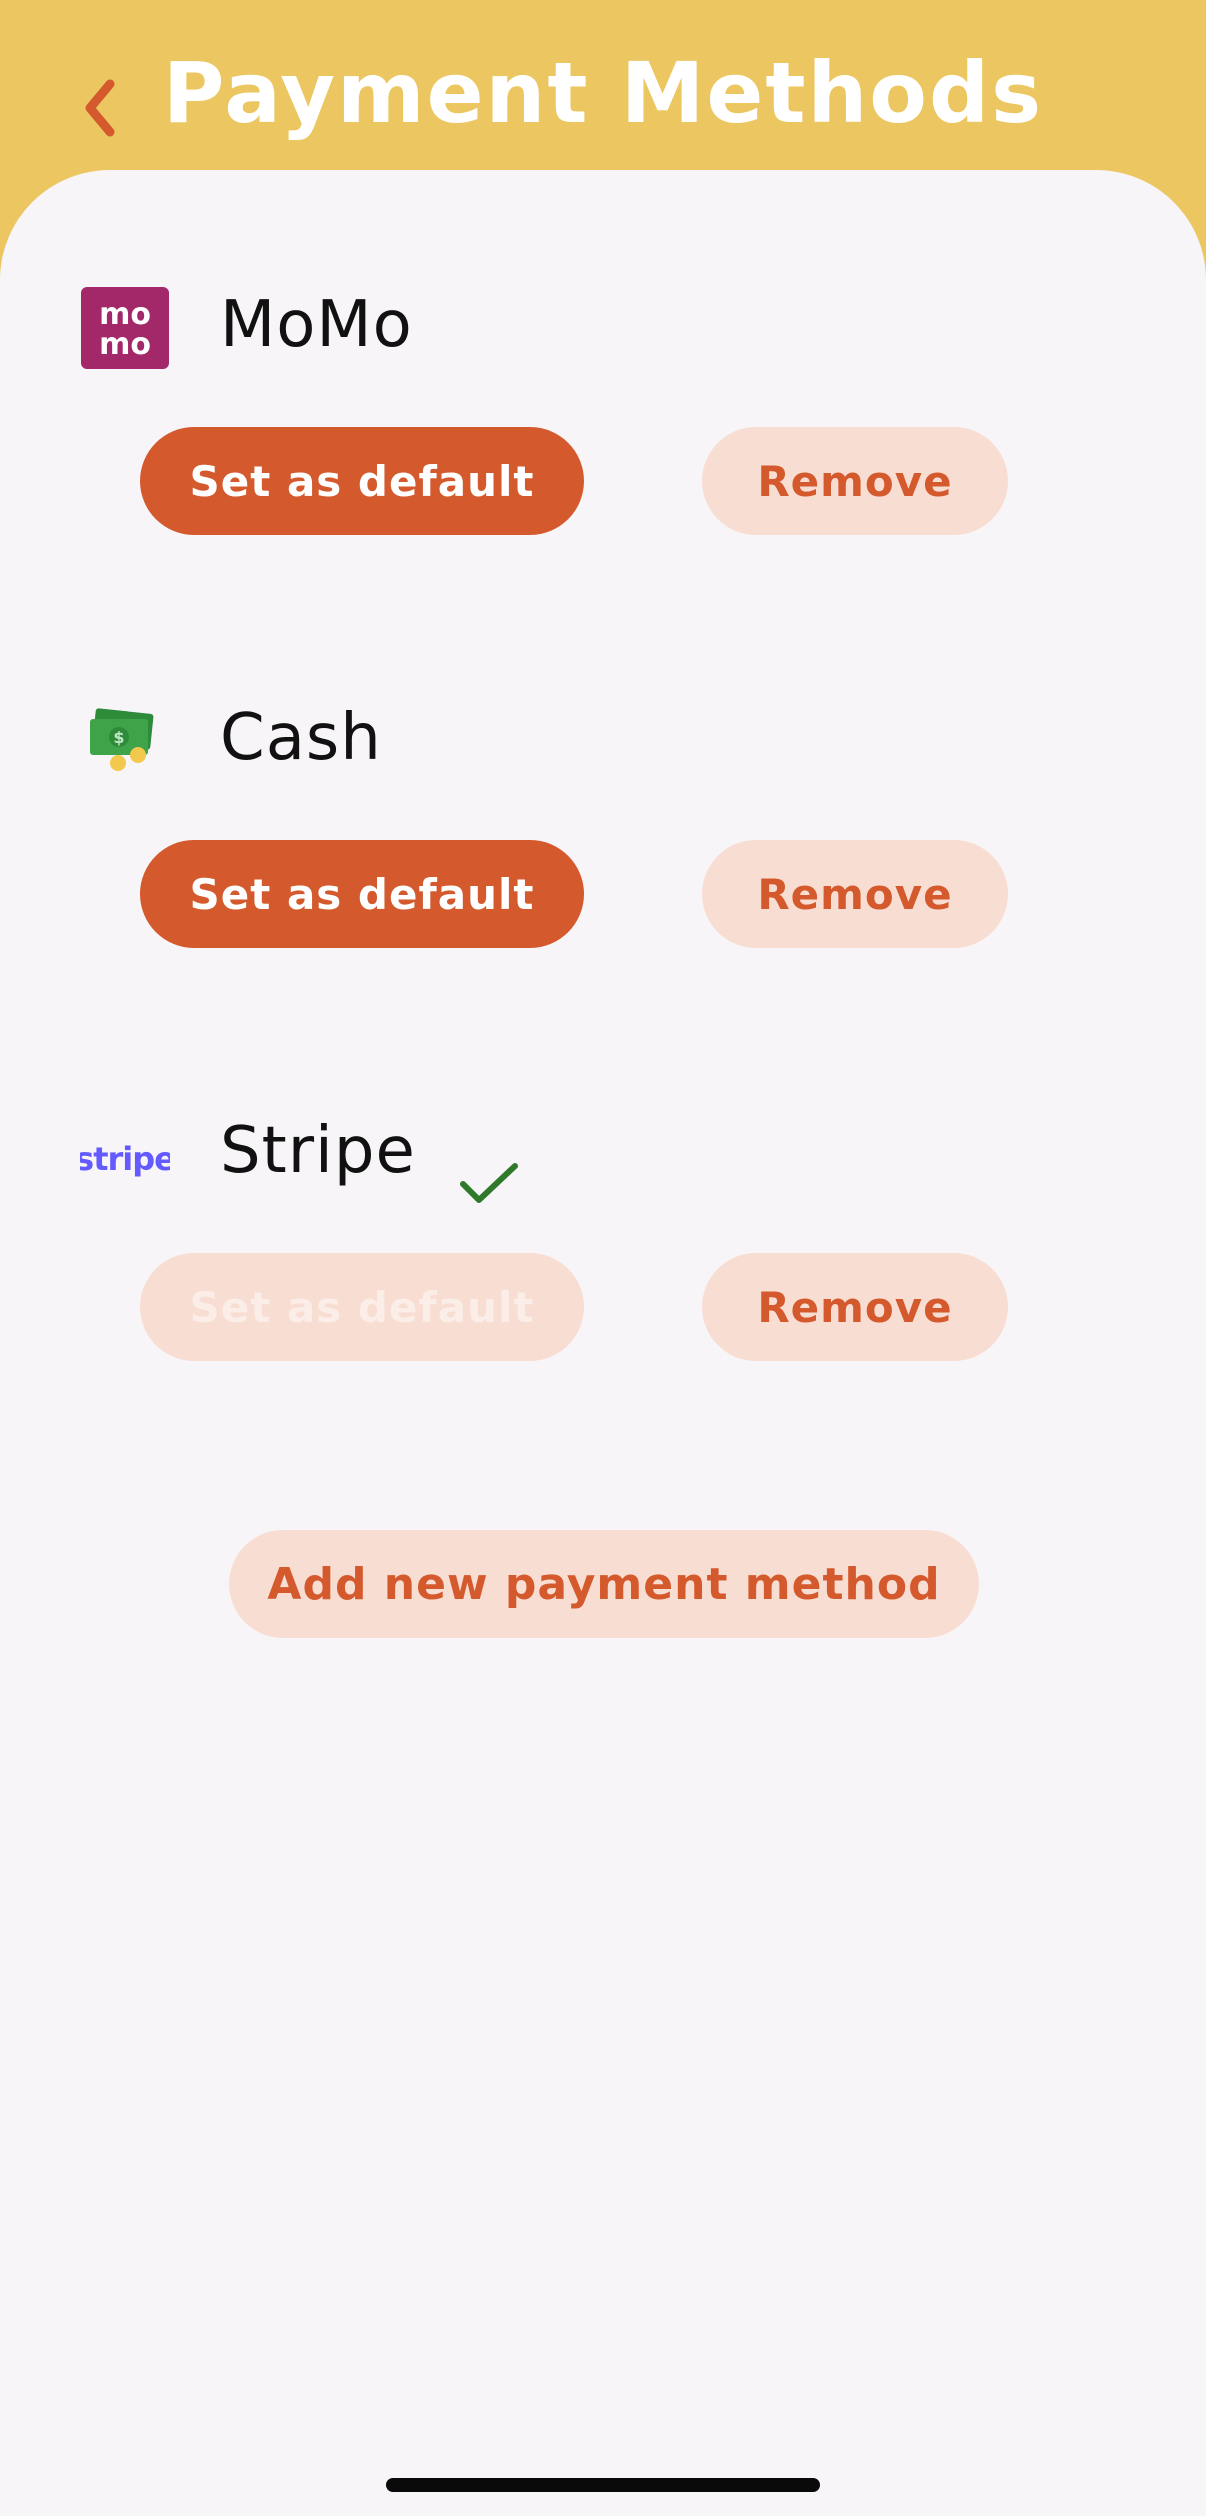 The width and height of the screenshot is (1206, 2516). Describe the element at coordinates (301, 738) in the screenshot. I see `method-name: Cash` at that location.